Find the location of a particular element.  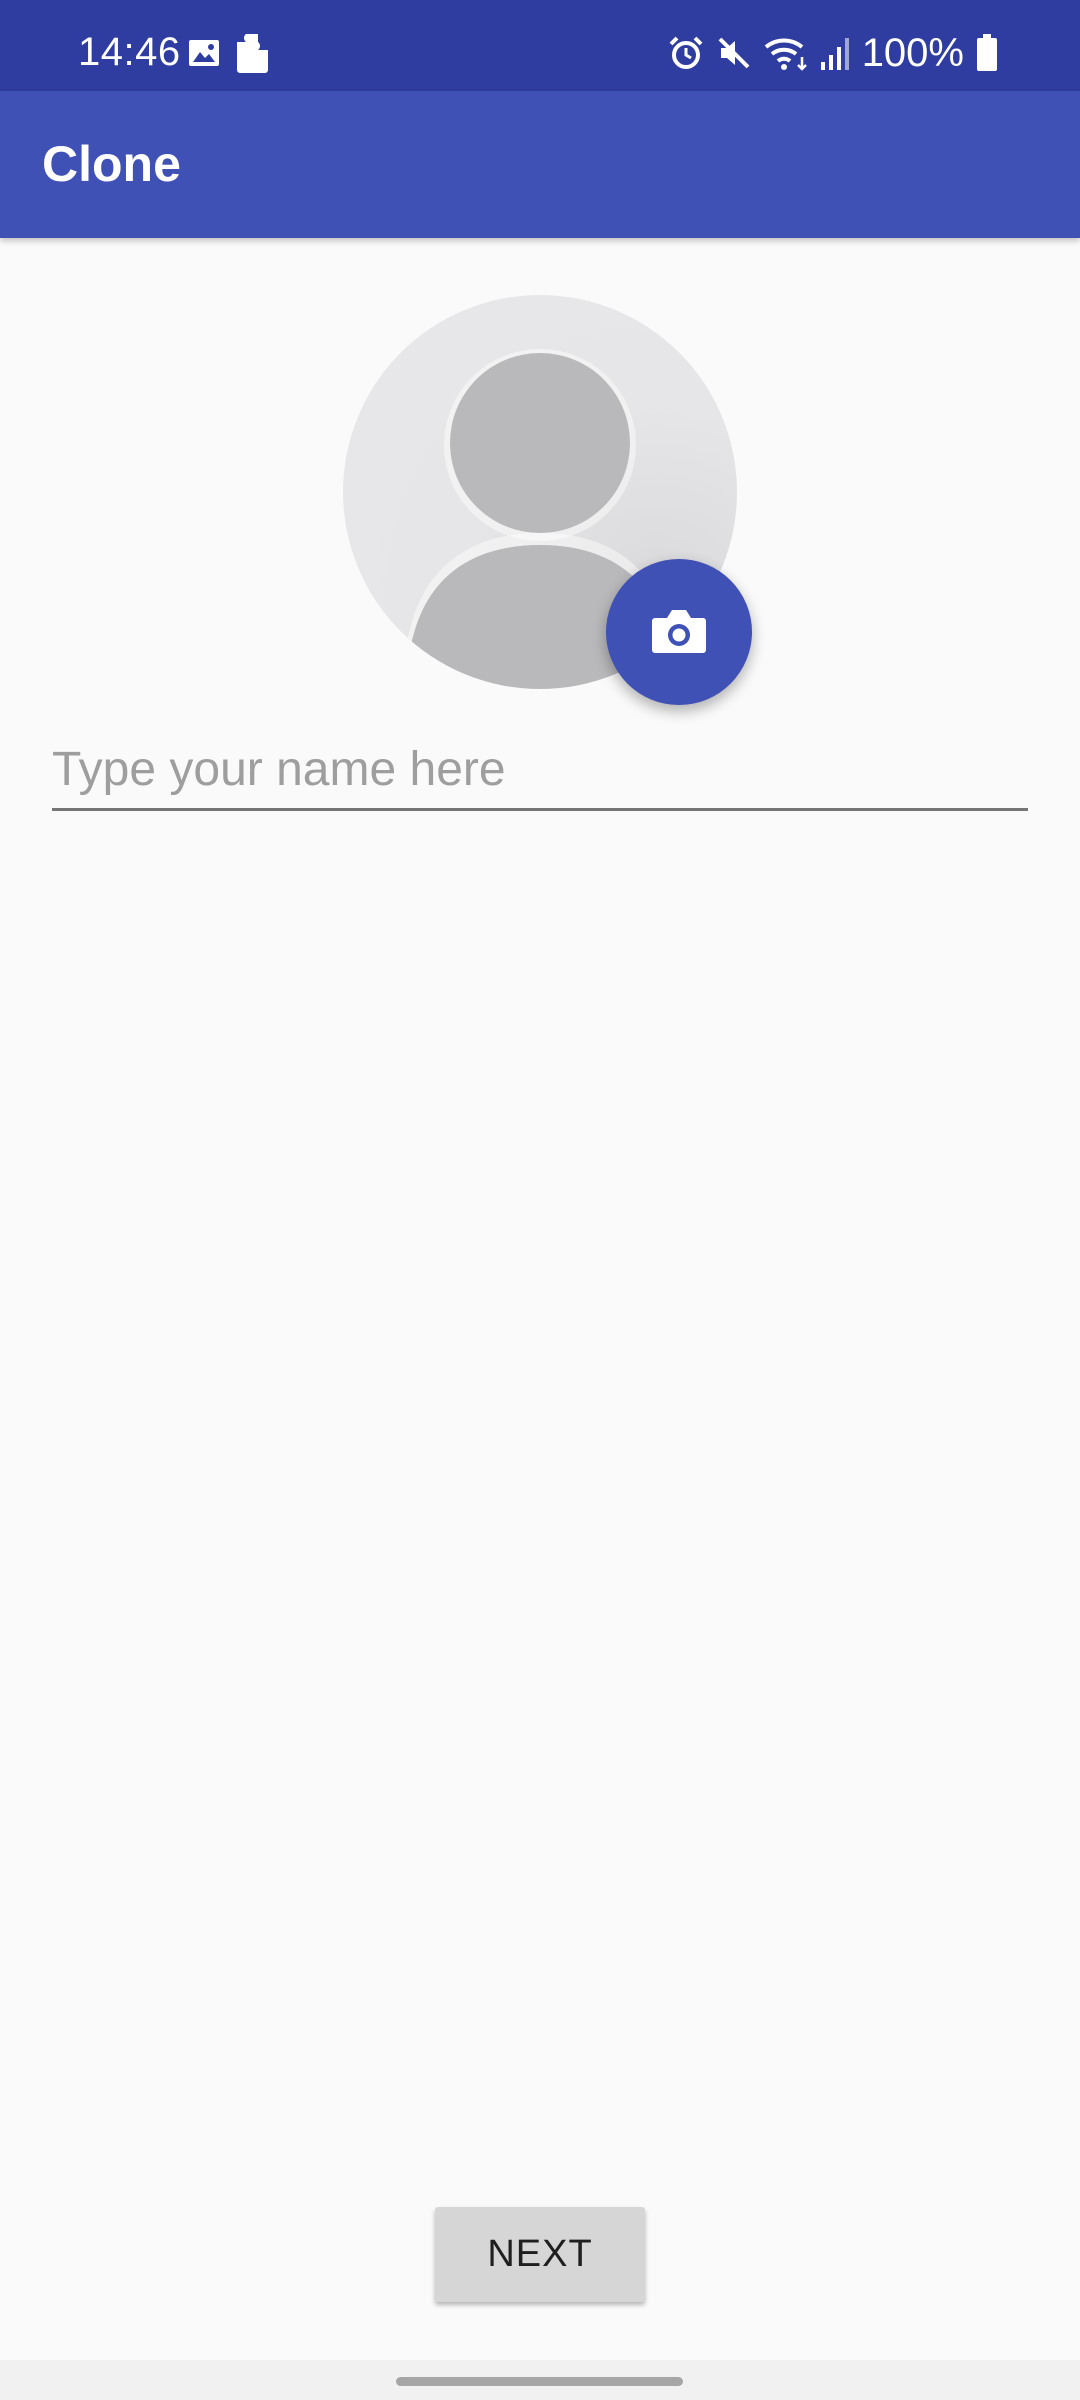

next-button: NEXT is located at coordinates (540, 2254).